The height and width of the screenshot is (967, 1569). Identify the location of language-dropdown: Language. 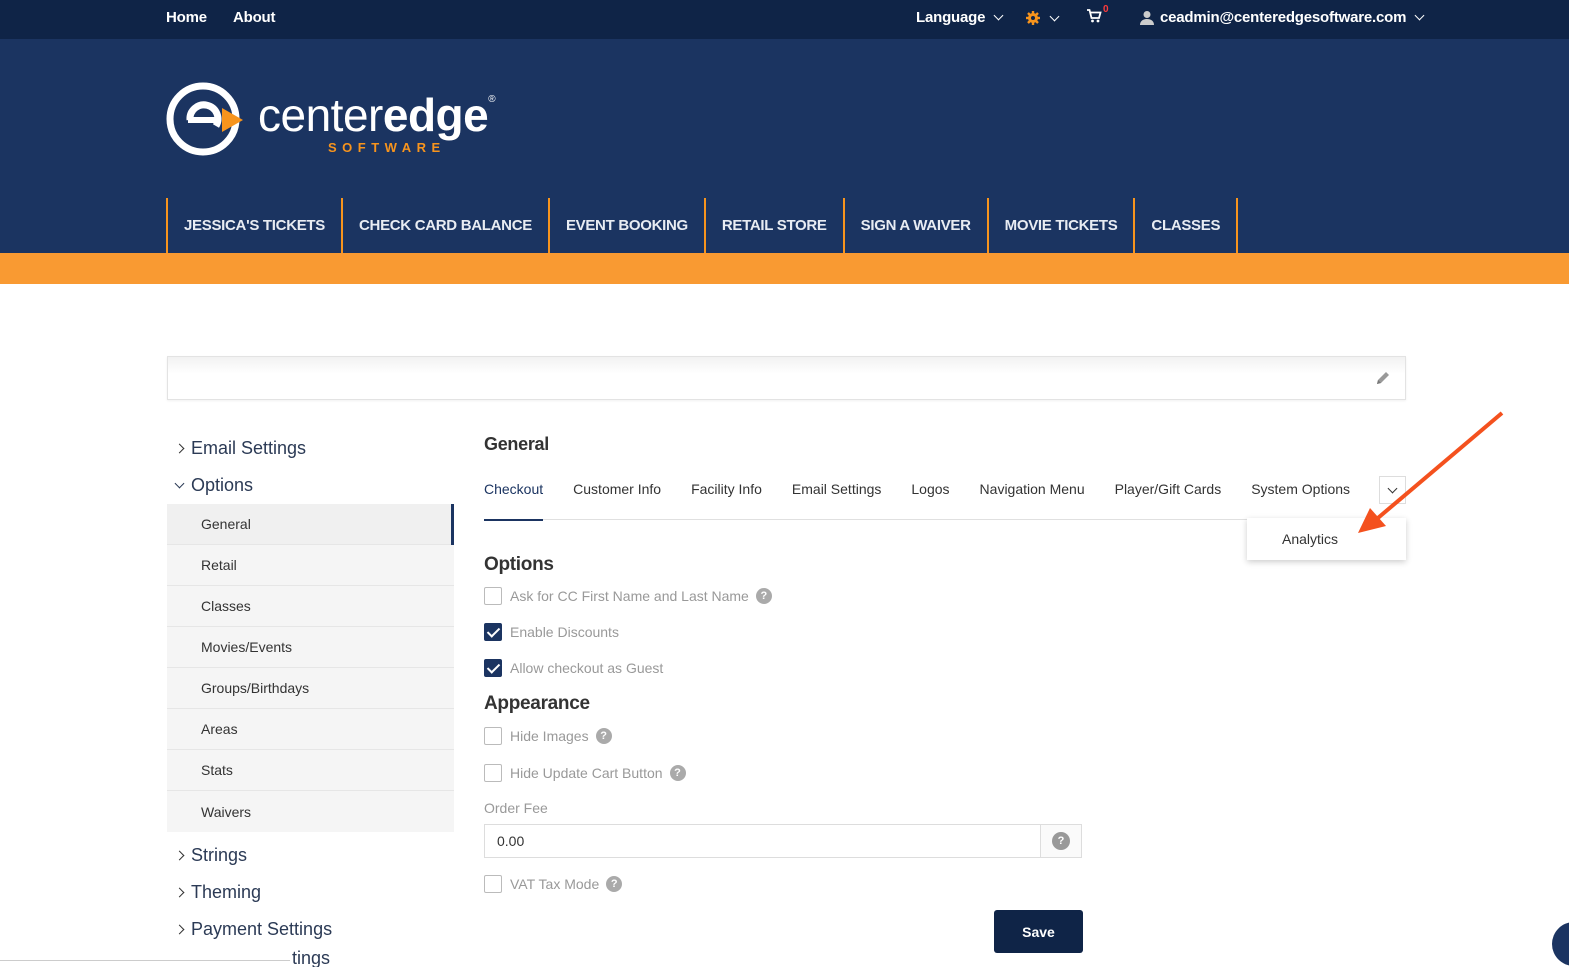
(960, 17).